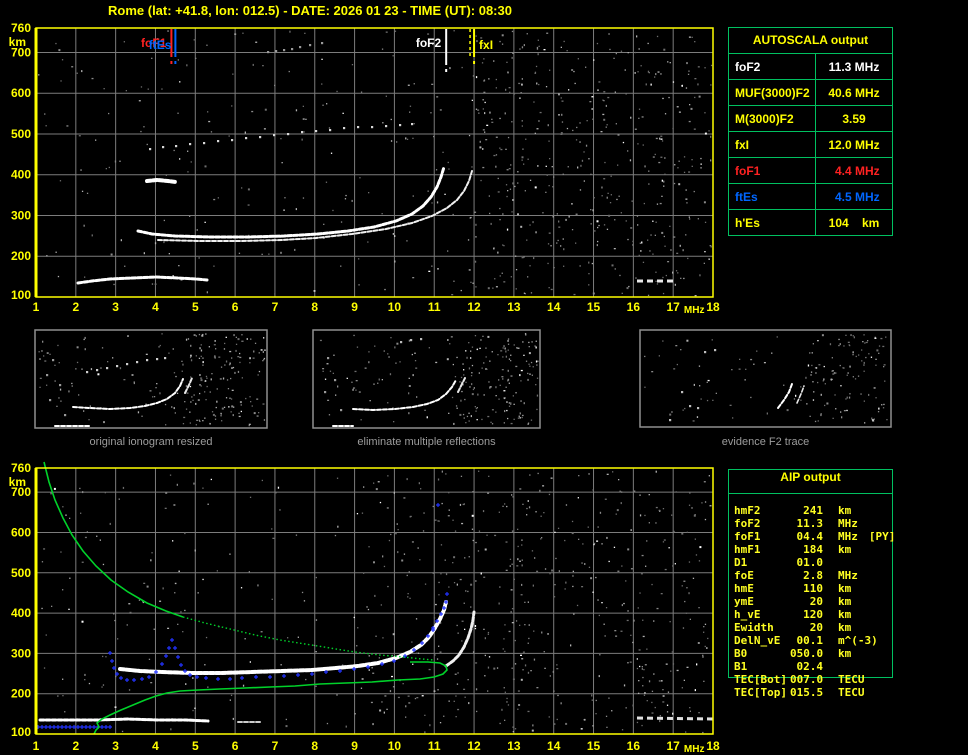 Image resolution: width=968 pixels, height=755 pixels. Describe the element at coordinates (474, 746) in the screenshot. I see `svg-text: 12` at that location.